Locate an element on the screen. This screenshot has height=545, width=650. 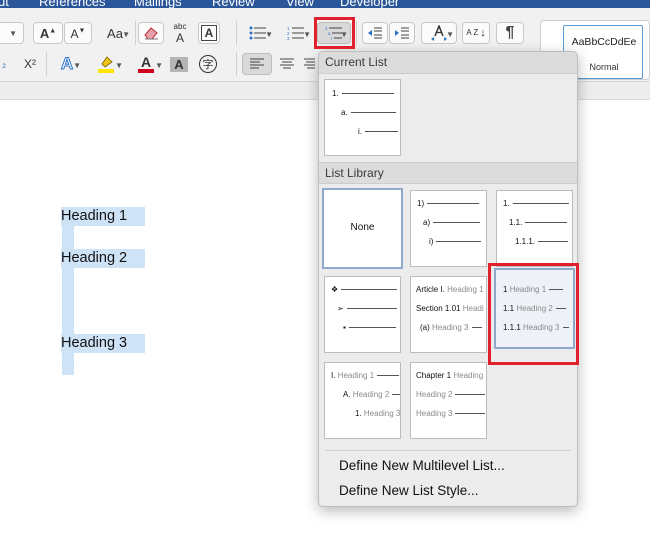
tab-developer: Developer is located at coordinates (369, 4).